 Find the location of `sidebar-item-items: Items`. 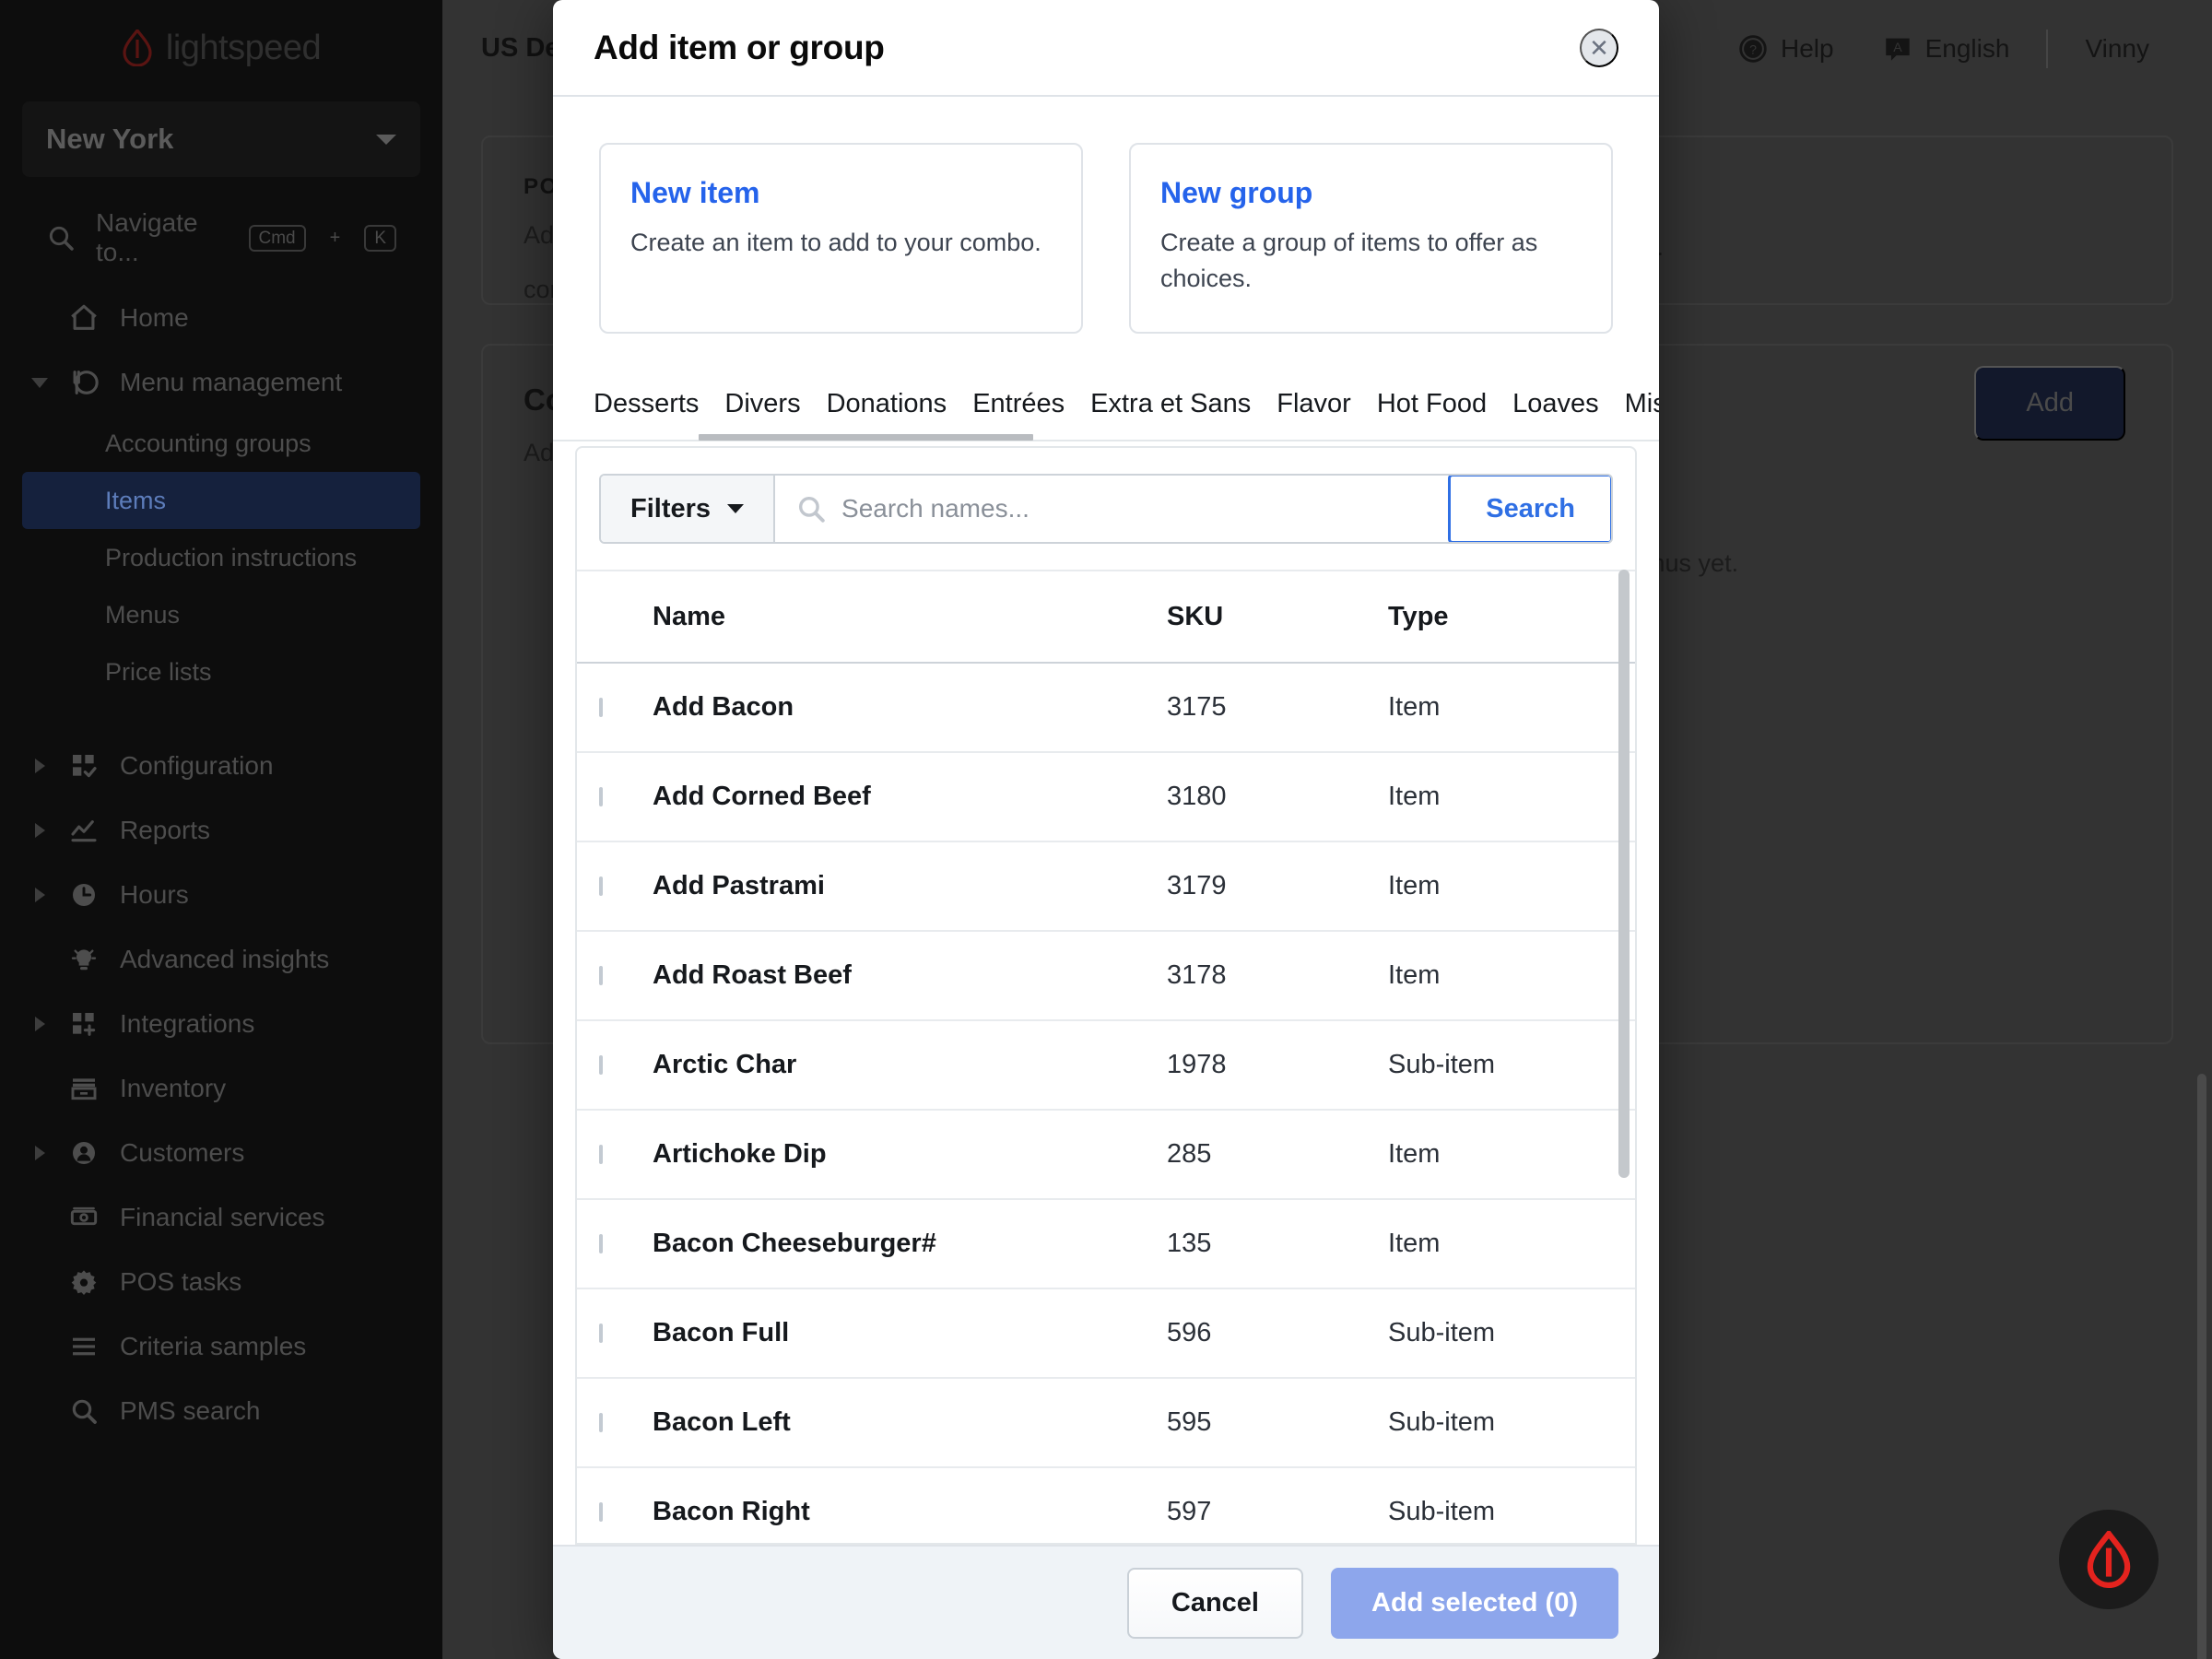

sidebar-item-items: Items is located at coordinates (221, 500).